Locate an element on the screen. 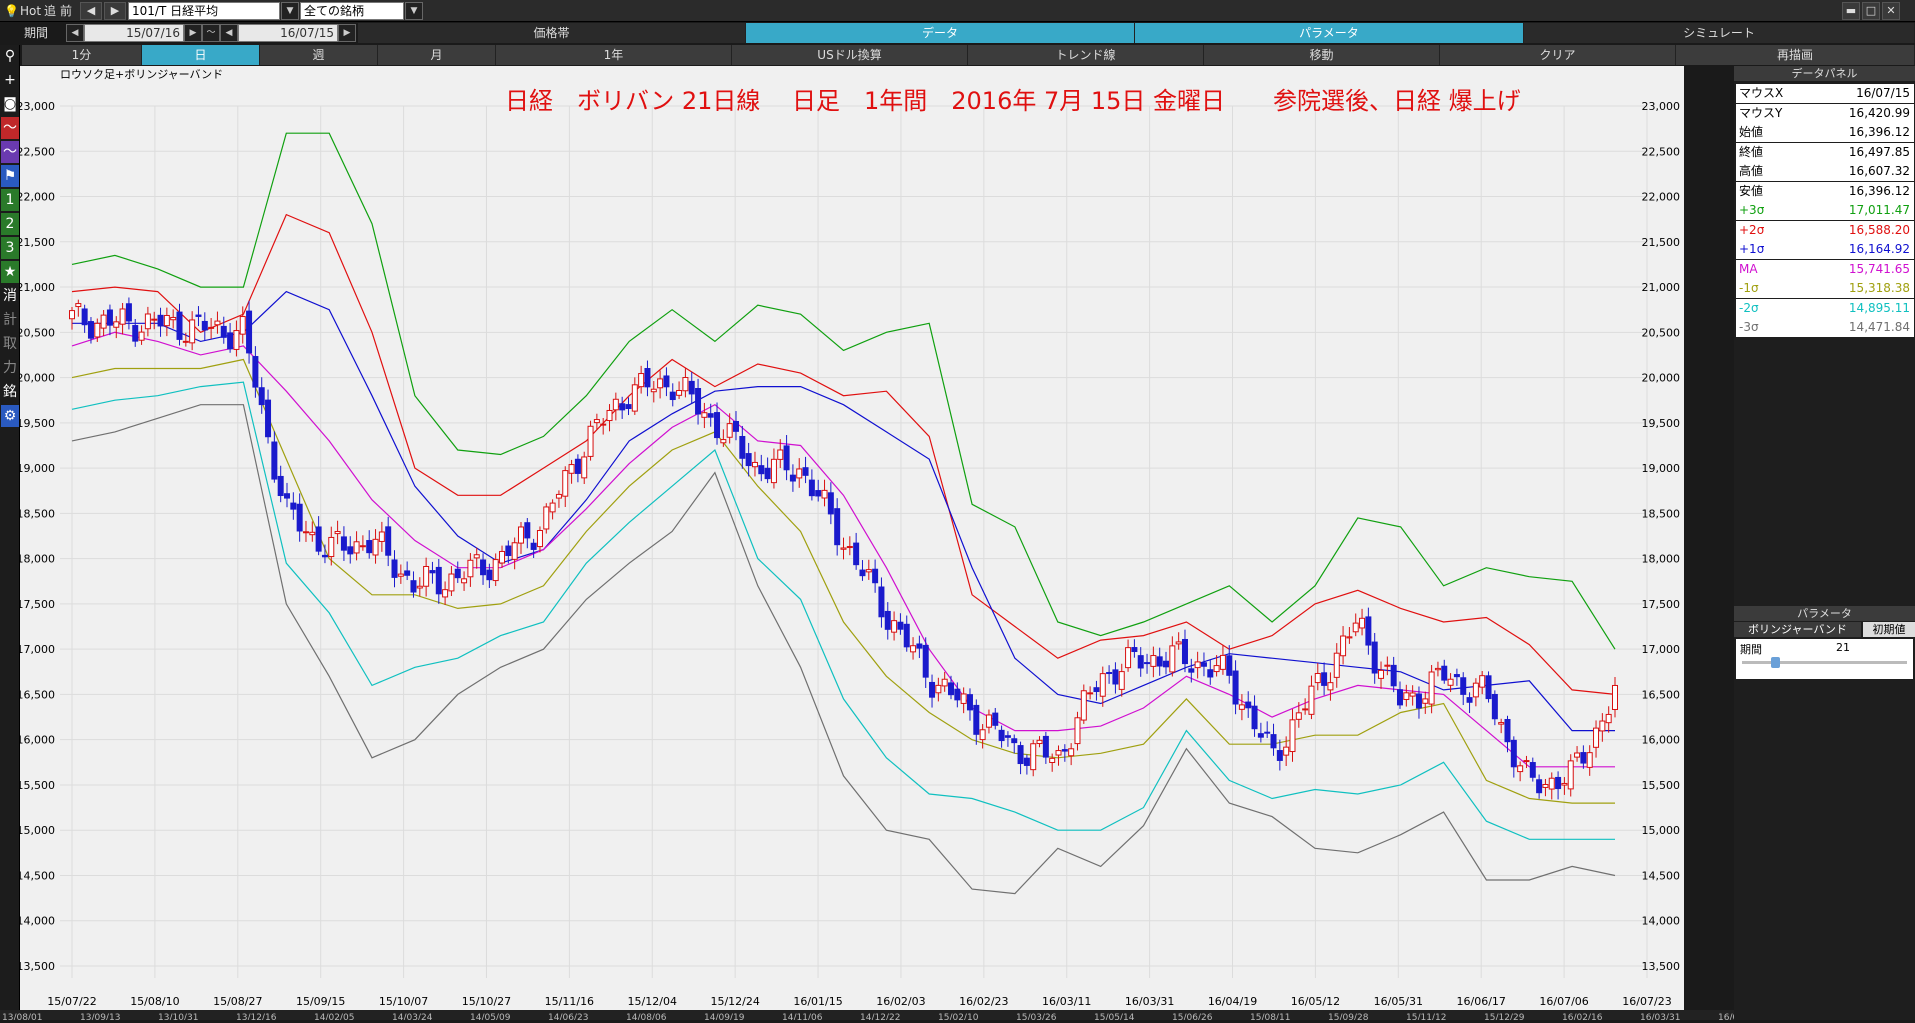  search-icon: ⚲ is located at coordinates (10, 56).